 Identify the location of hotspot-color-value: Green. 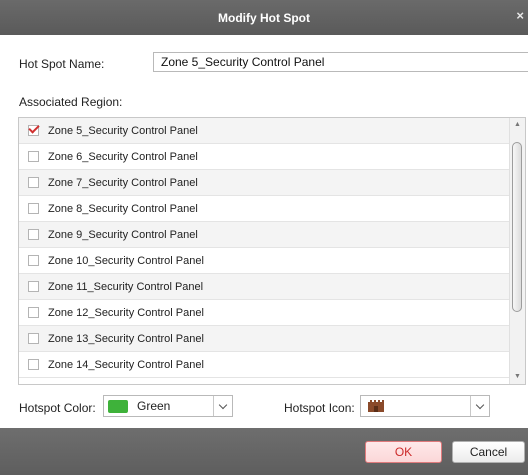
(154, 406).